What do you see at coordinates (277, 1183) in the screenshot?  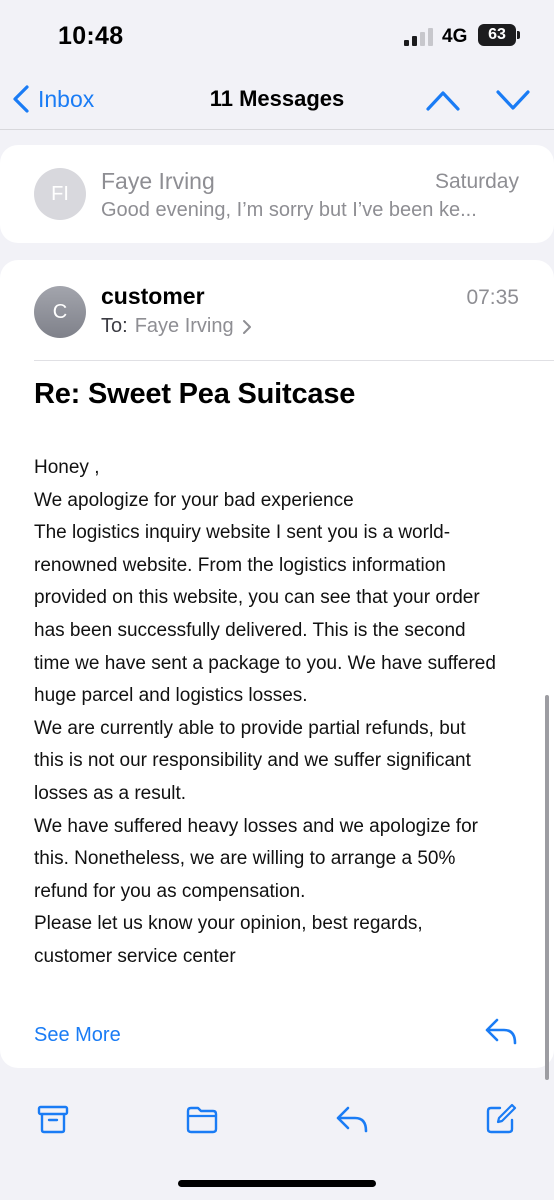 I see `home-indicator` at bounding box center [277, 1183].